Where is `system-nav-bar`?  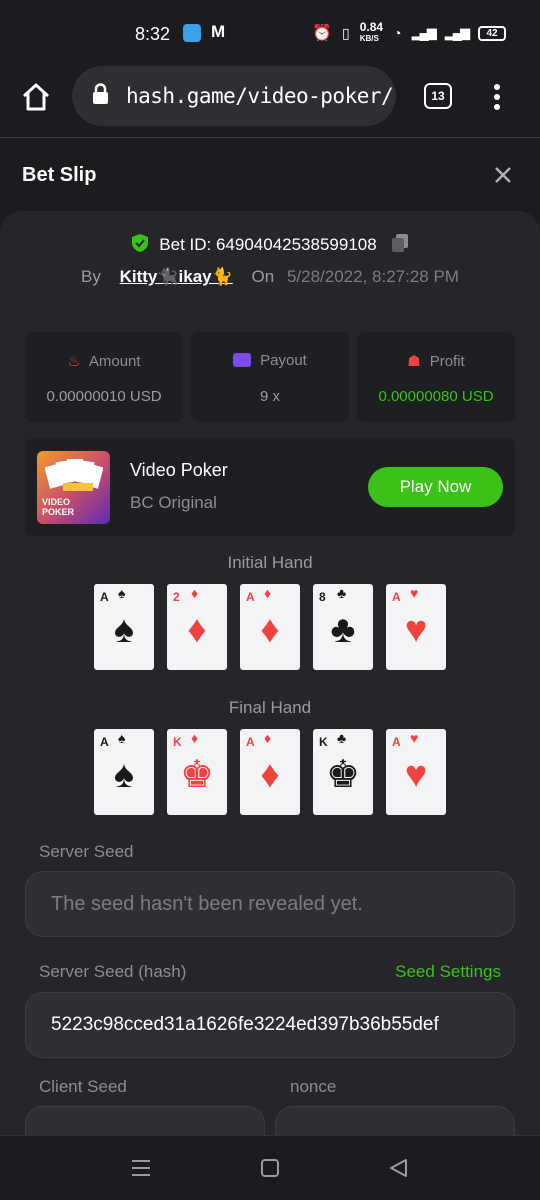 system-nav-bar is located at coordinates (270, 1167).